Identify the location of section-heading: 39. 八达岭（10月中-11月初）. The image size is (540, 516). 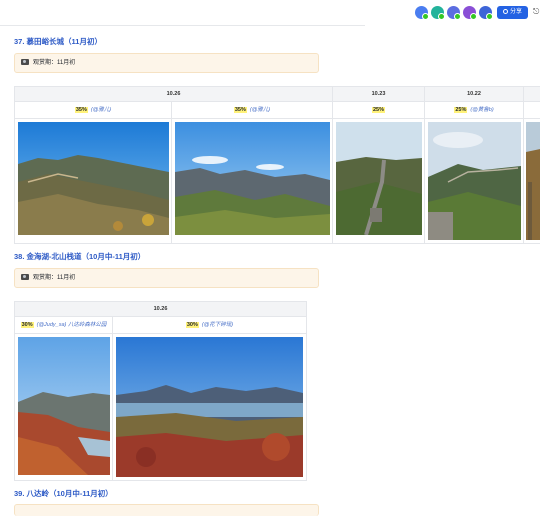
(63, 493).